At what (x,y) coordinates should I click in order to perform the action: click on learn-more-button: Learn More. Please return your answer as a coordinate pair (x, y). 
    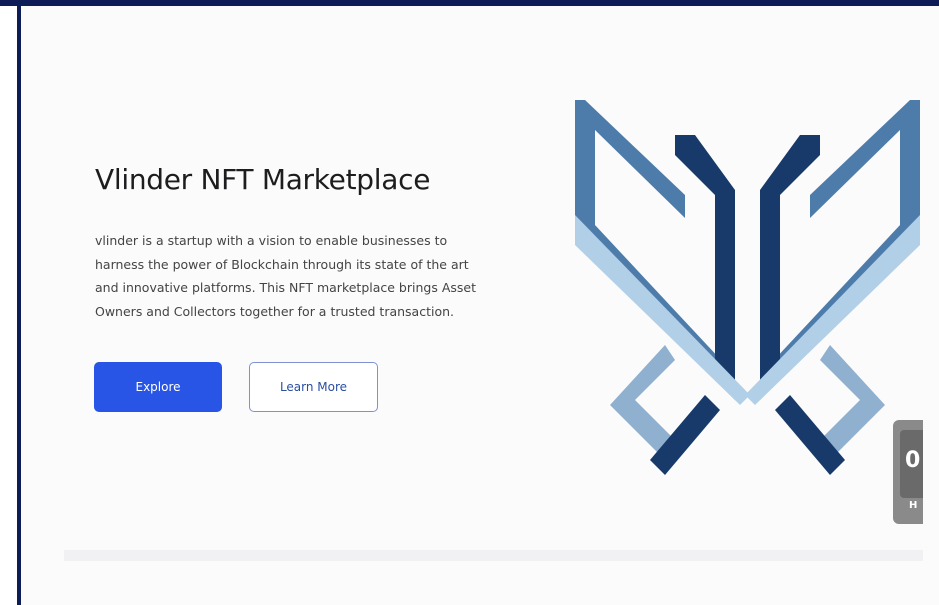
    Looking at the image, I should click on (313, 387).